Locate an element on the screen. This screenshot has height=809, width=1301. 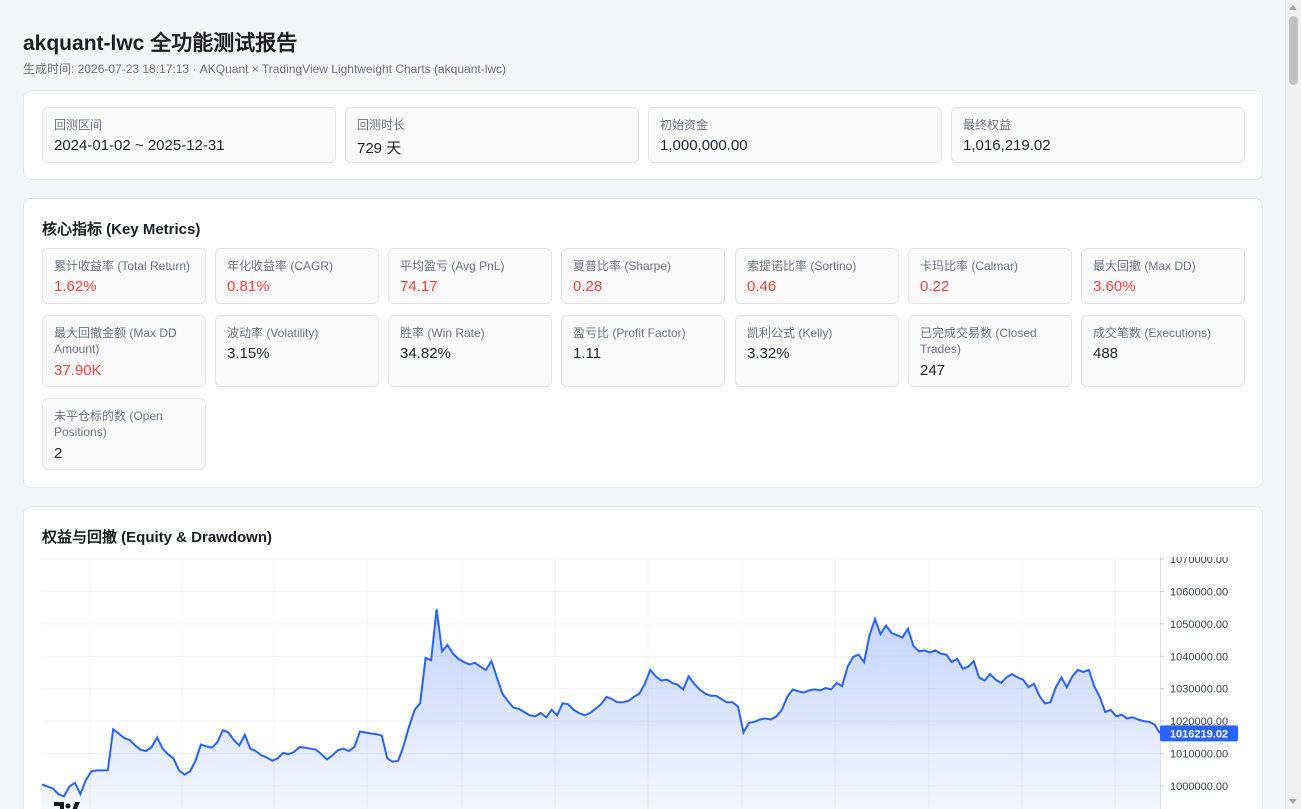
page-scrollbar is located at coordinates (1293, 404).